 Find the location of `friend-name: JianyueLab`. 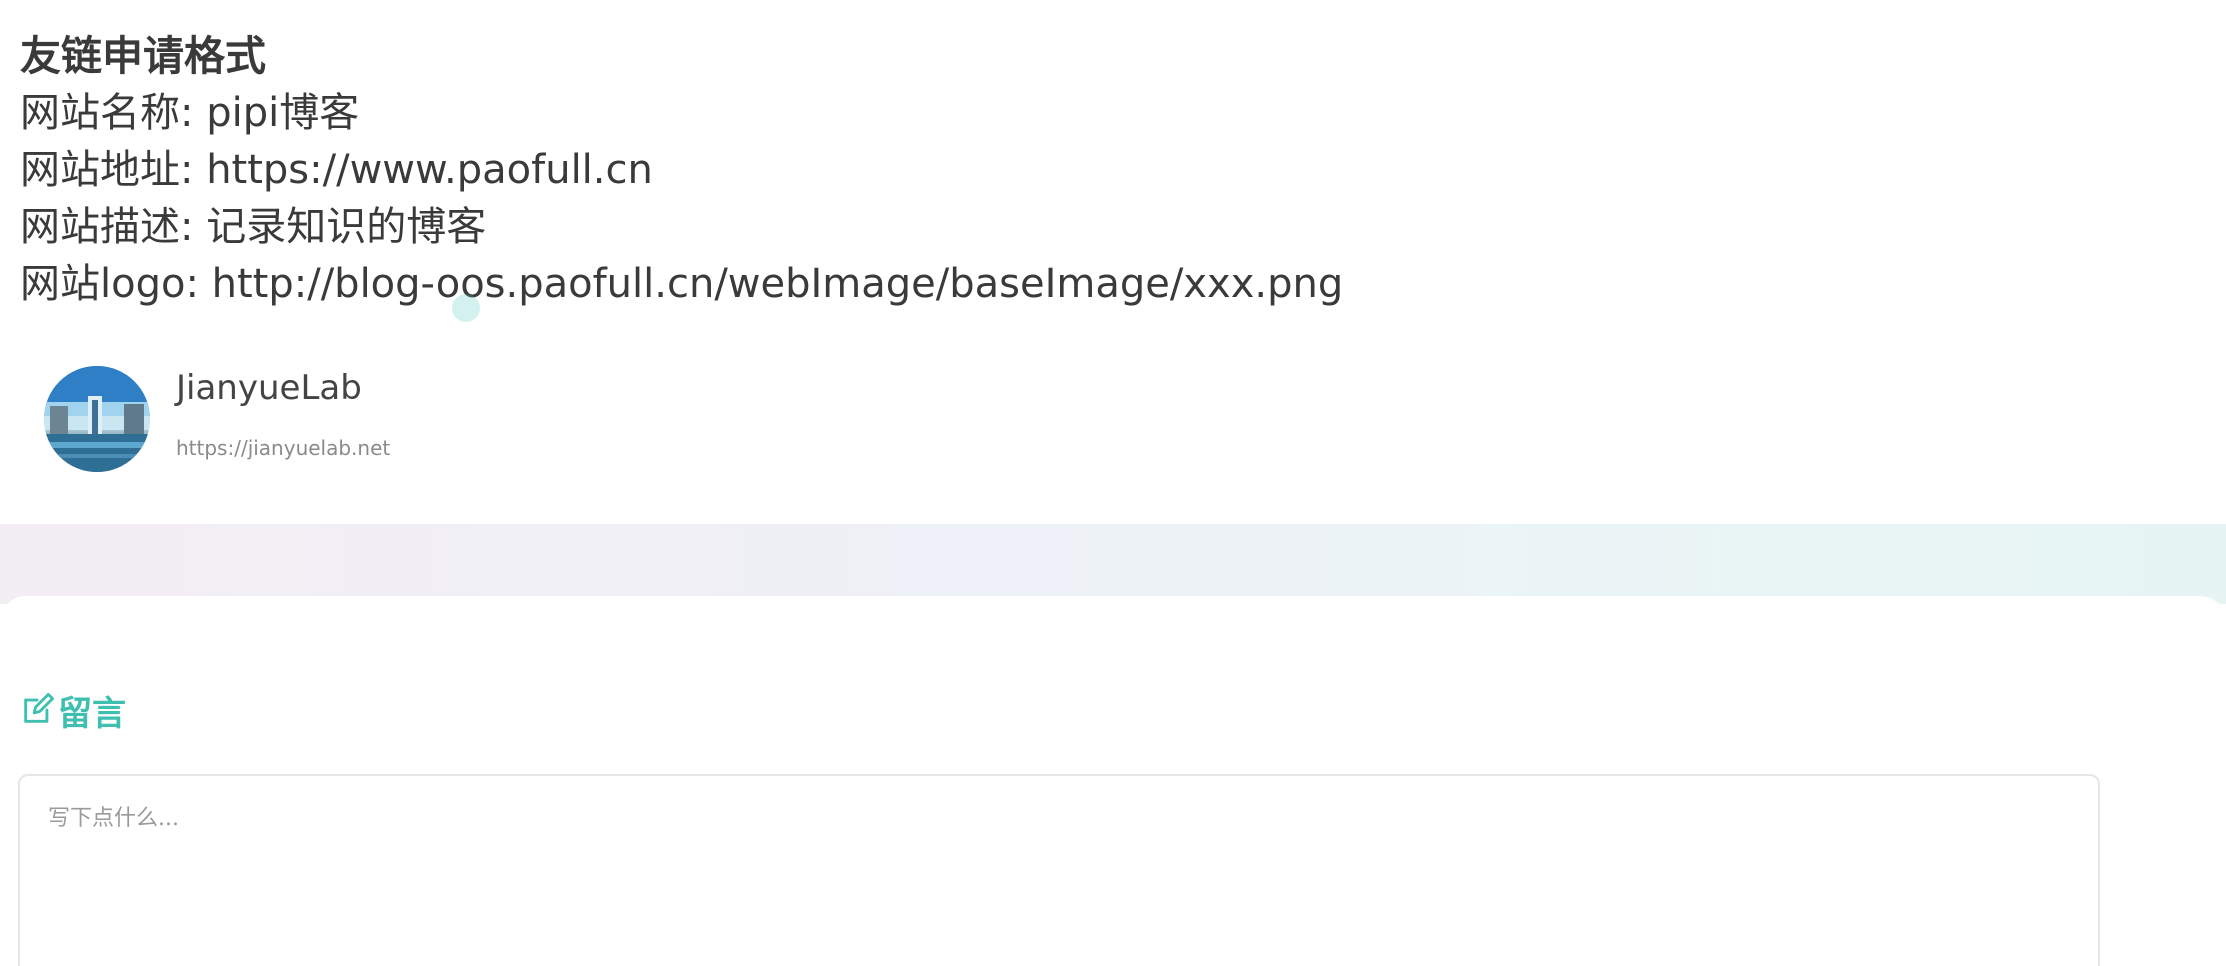

friend-name: JianyueLab is located at coordinates (269, 388).